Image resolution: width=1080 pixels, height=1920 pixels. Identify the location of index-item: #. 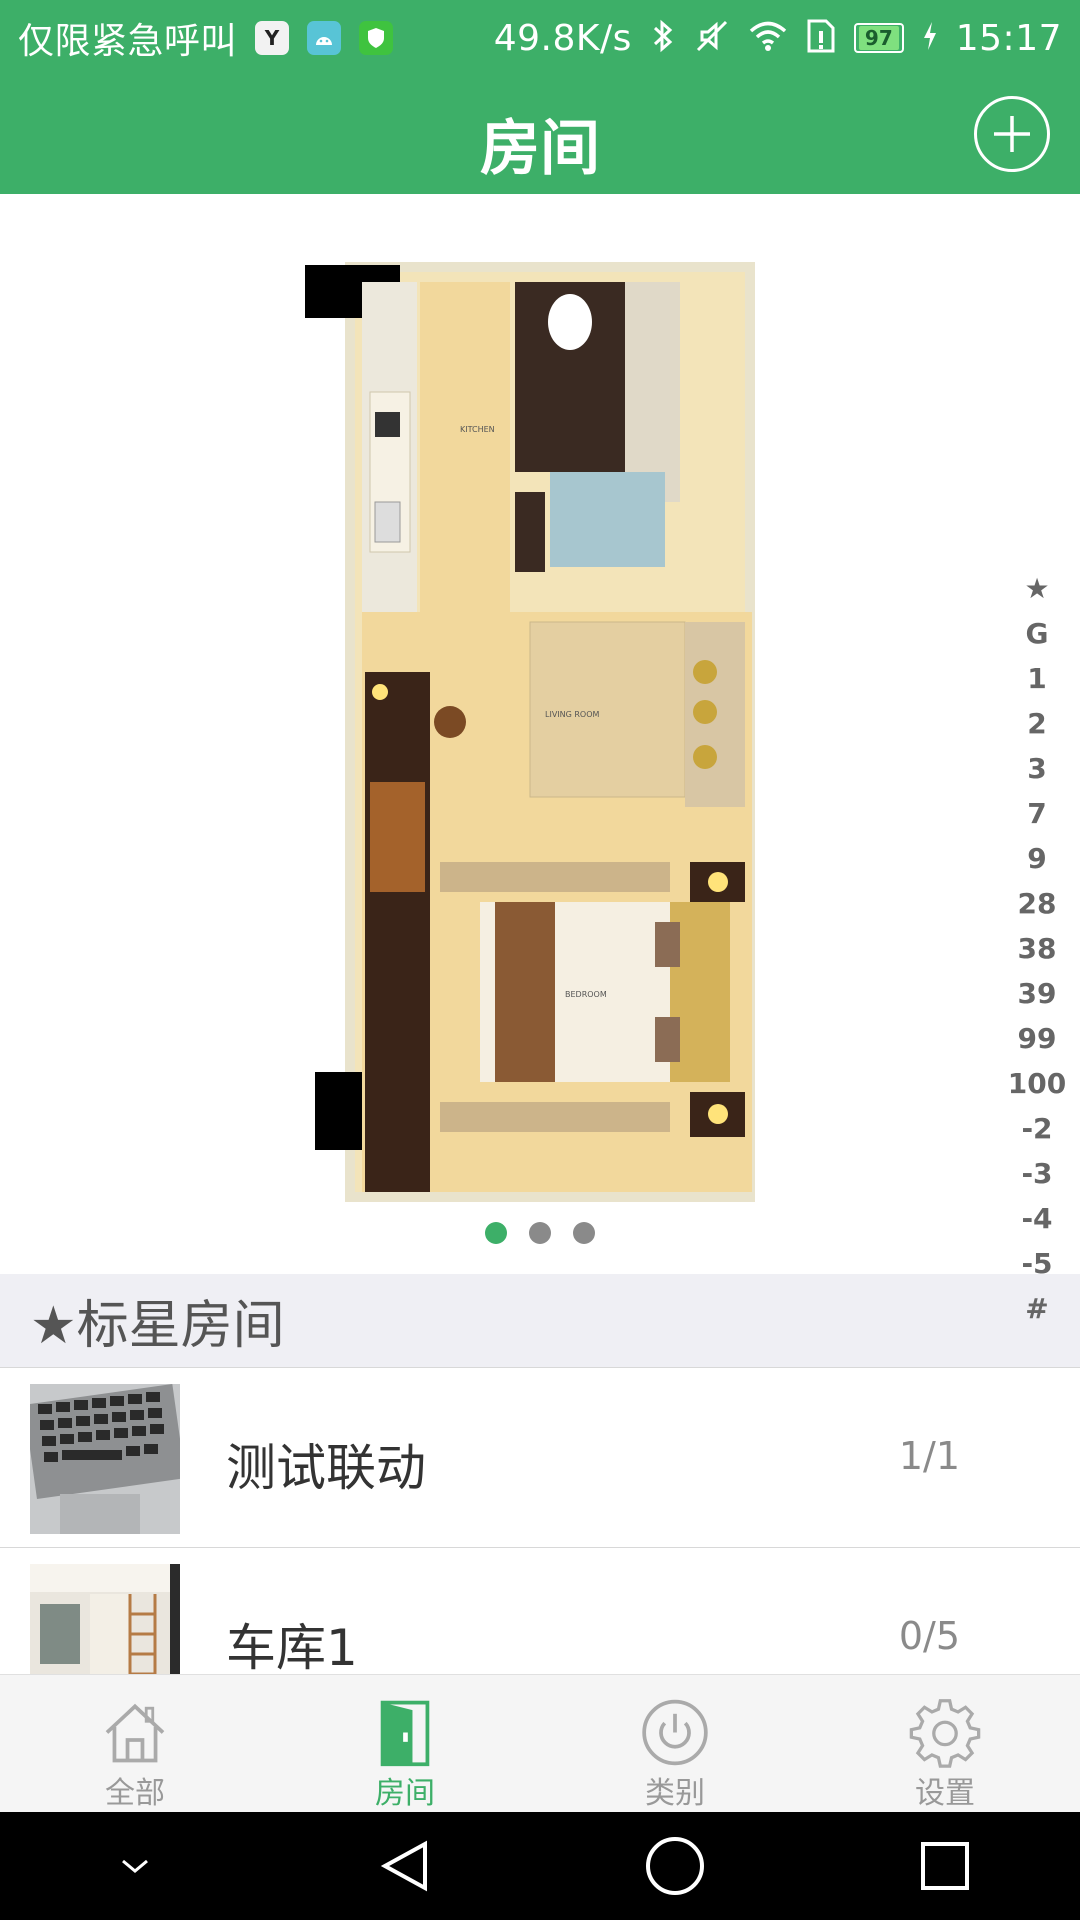
(1036, 1308).